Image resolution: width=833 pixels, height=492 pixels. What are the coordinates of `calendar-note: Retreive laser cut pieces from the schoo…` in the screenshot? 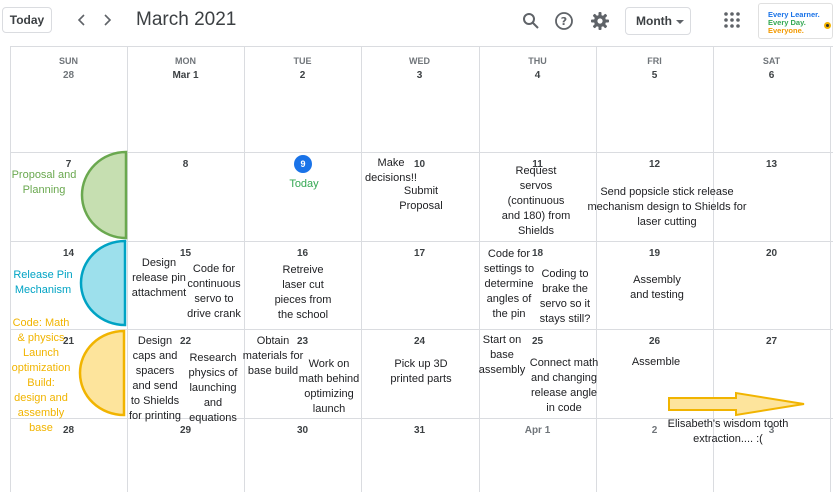 It's located at (303, 293).